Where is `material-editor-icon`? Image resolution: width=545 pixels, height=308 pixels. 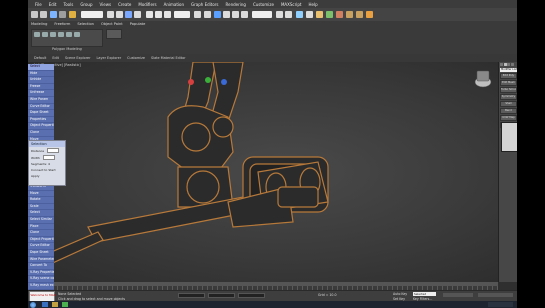 material-editor-icon is located at coordinates (339, 14).